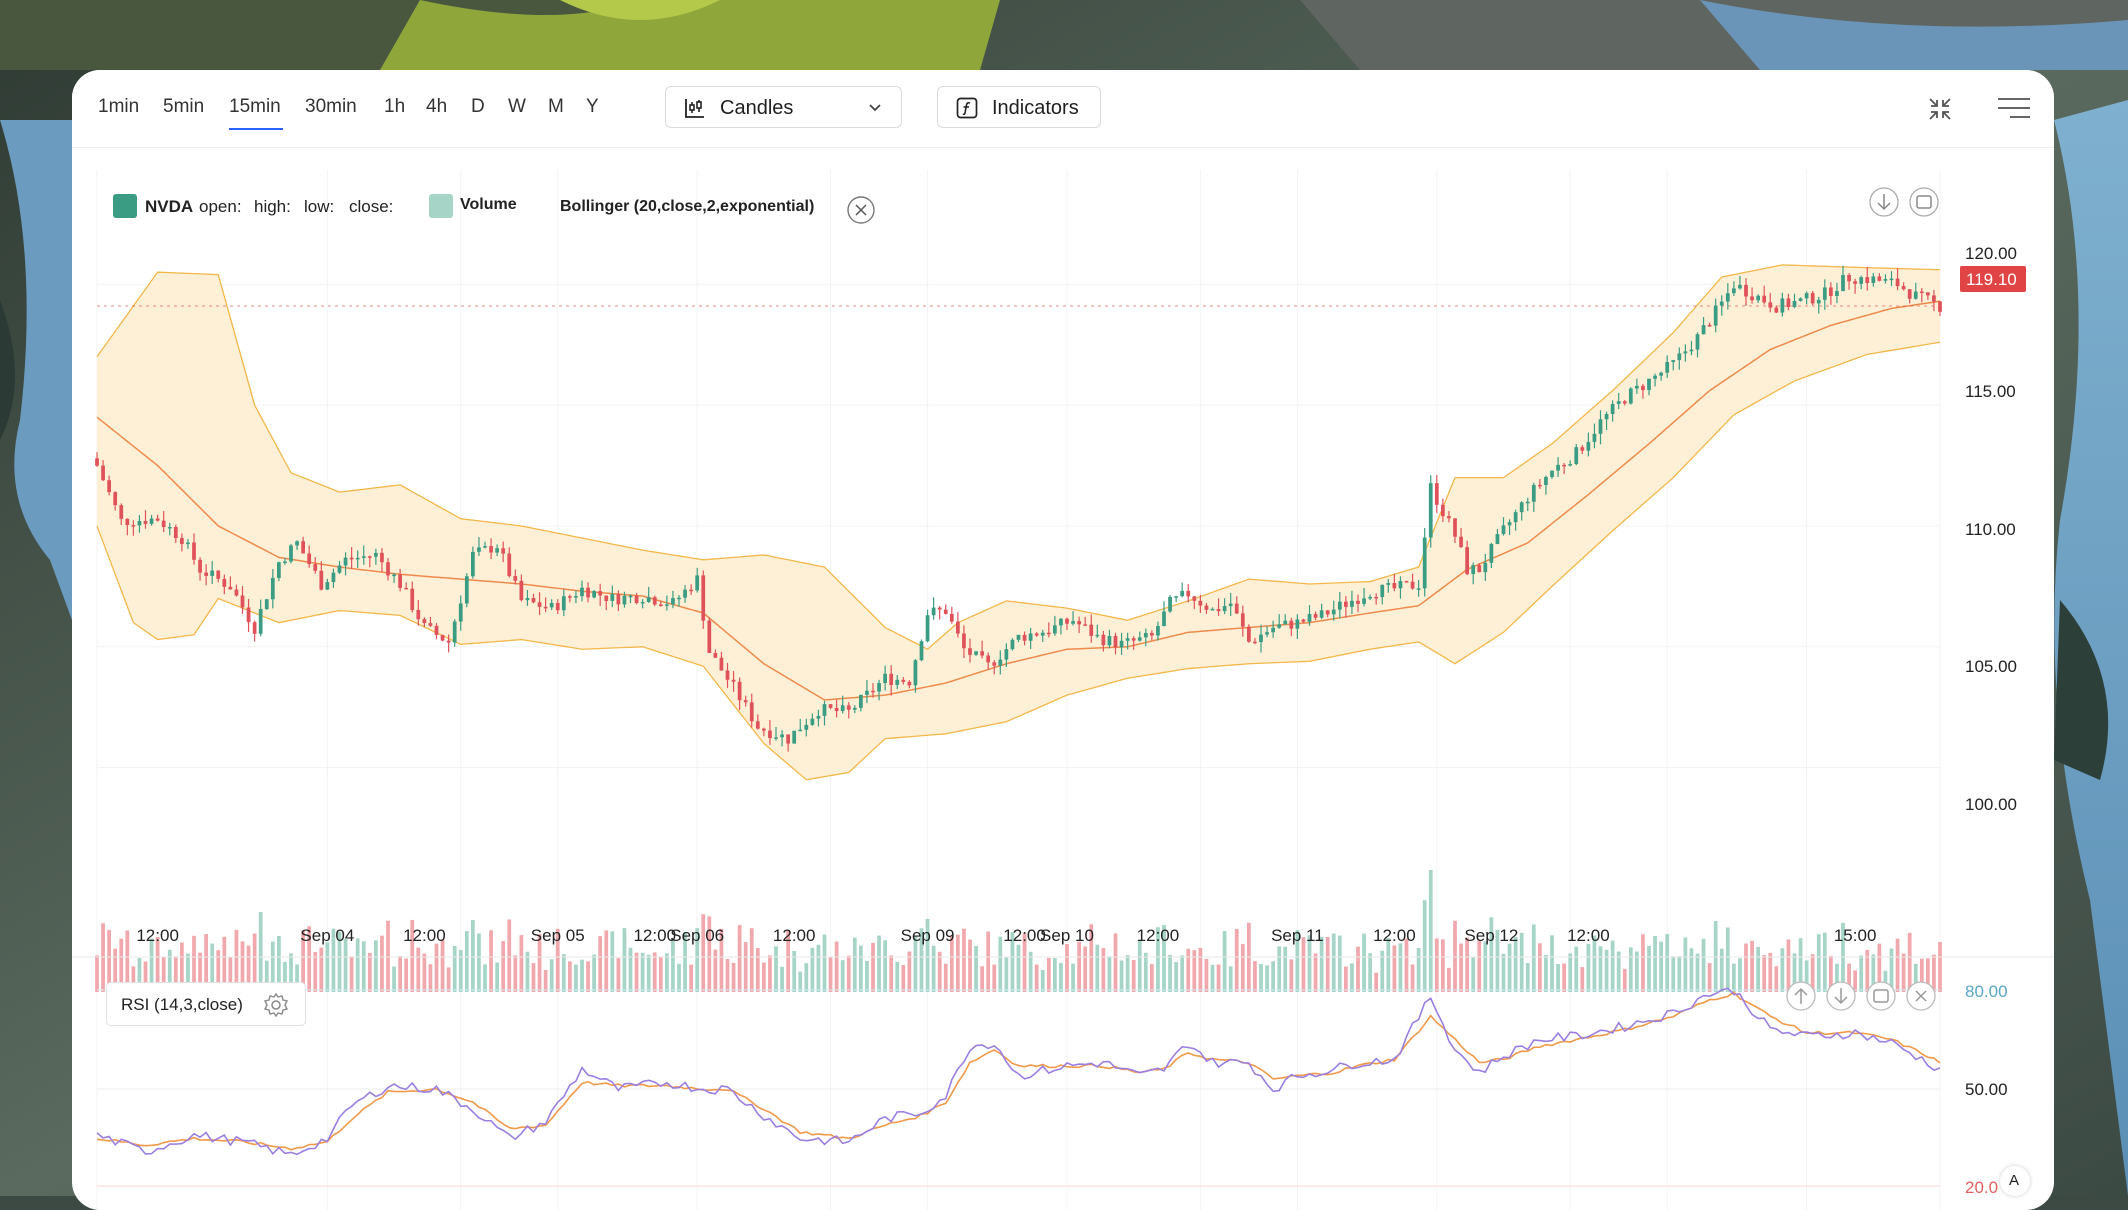 The width and height of the screenshot is (2128, 1210). What do you see at coordinates (1884, 202) in the screenshot?
I see `move-down-icon` at bounding box center [1884, 202].